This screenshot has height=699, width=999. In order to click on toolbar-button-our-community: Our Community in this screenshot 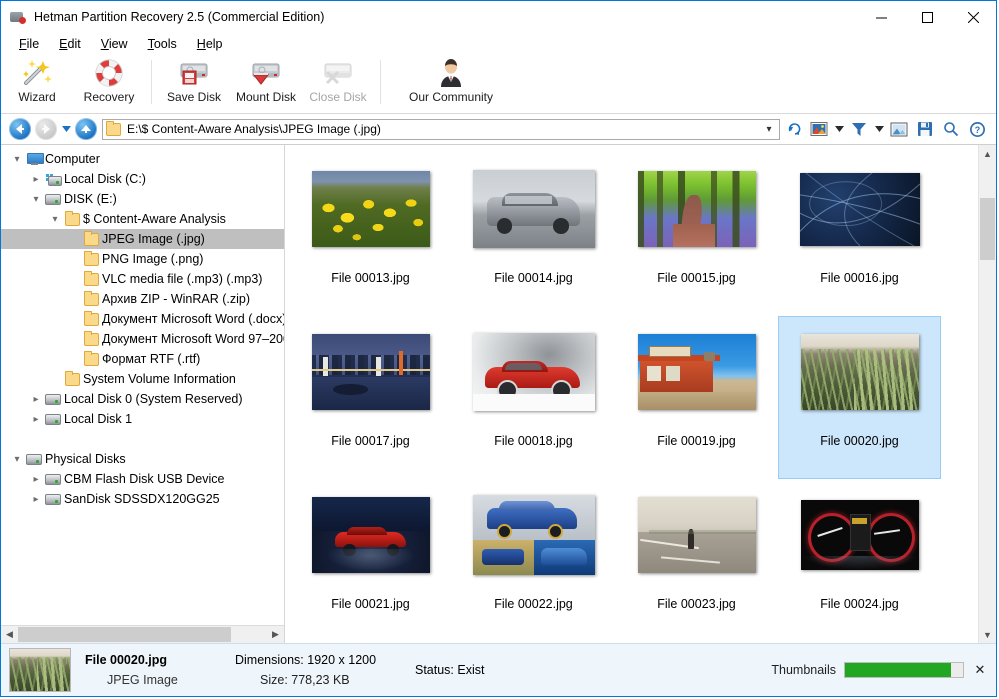, I will do `click(451, 83)`.